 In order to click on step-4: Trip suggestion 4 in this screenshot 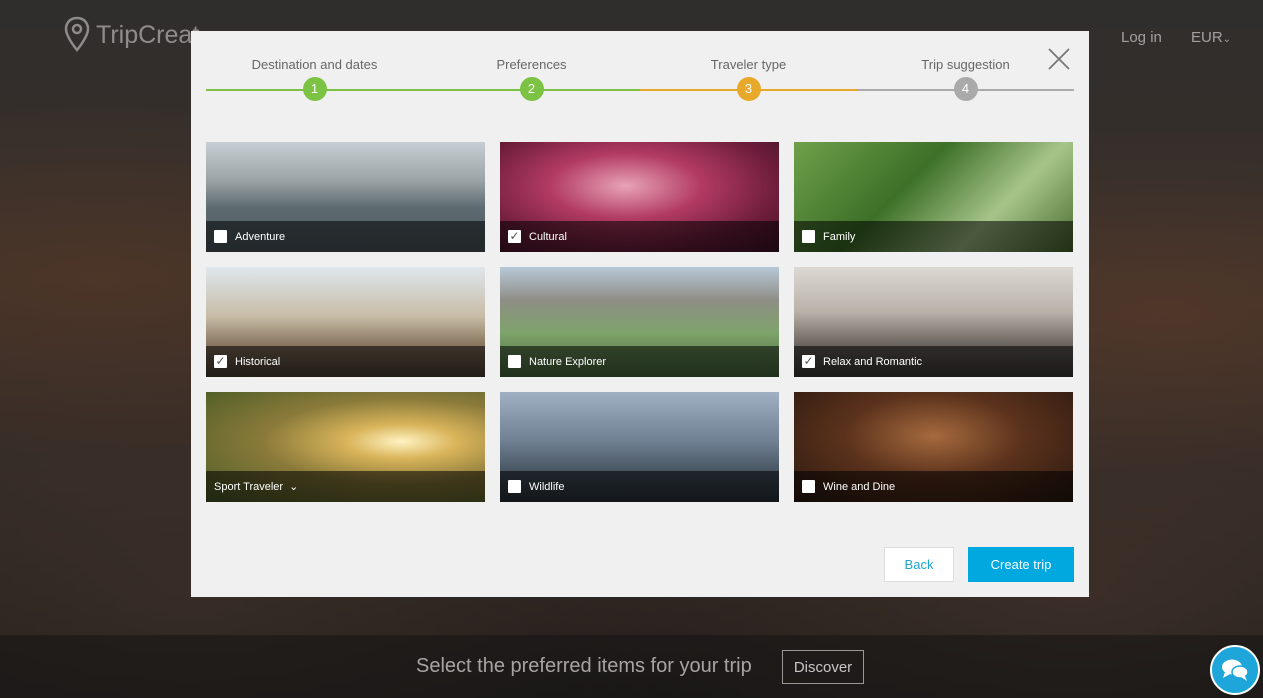, I will do `click(965, 80)`.